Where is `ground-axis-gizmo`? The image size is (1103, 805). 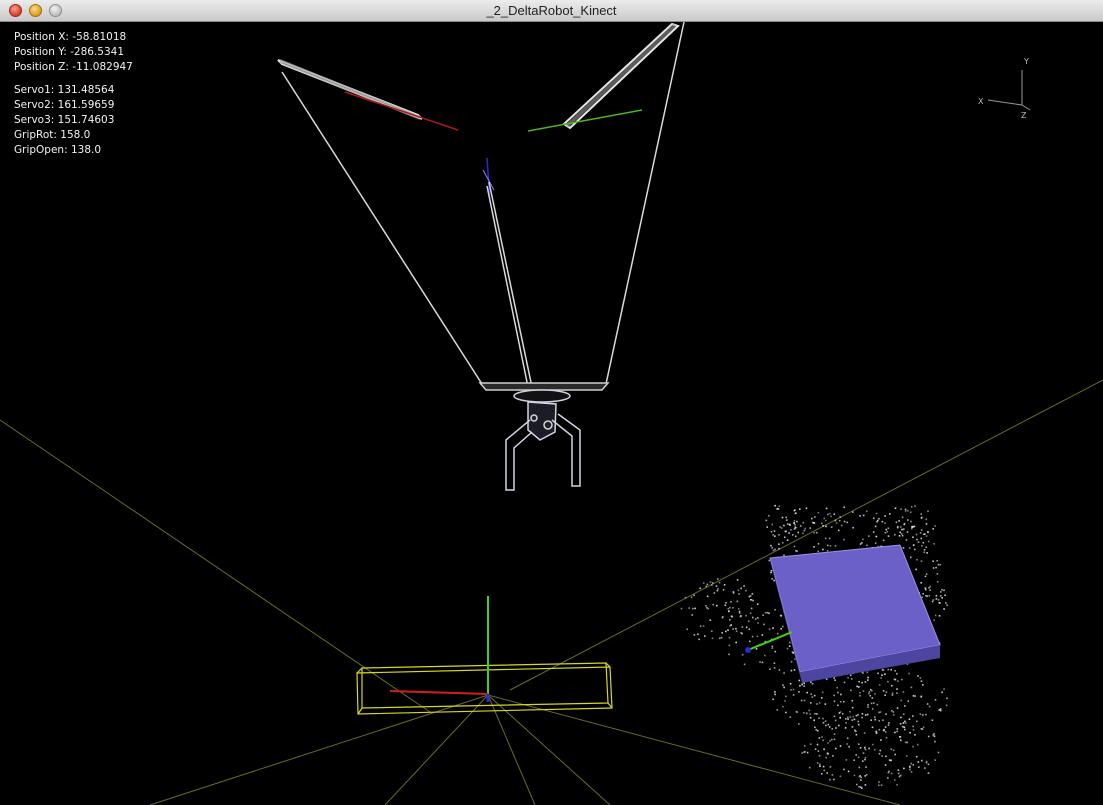
ground-axis-gizmo is located at coordinates (439, 649).